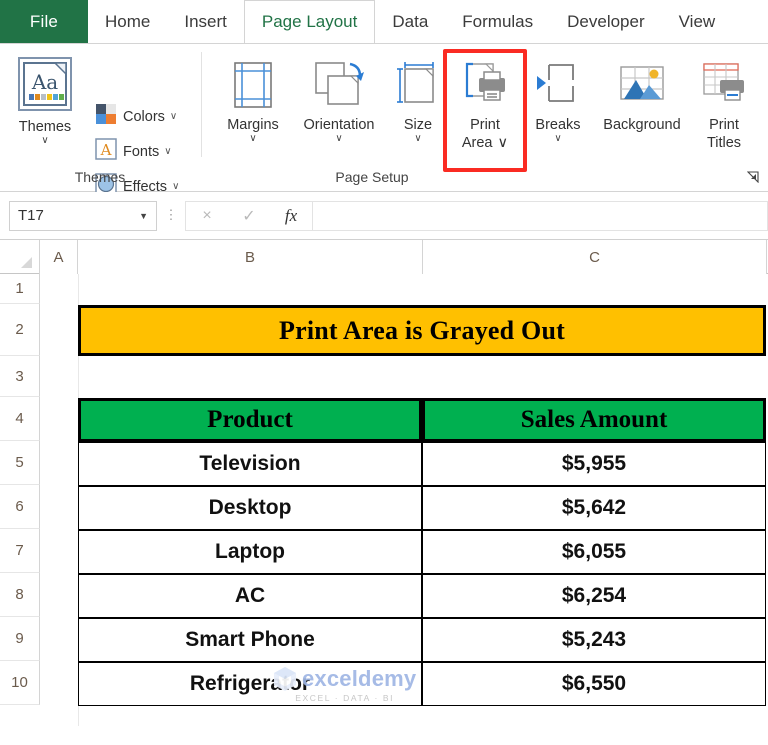  I want to click on tab-page-layout: Page Layout, so click(309, 21).